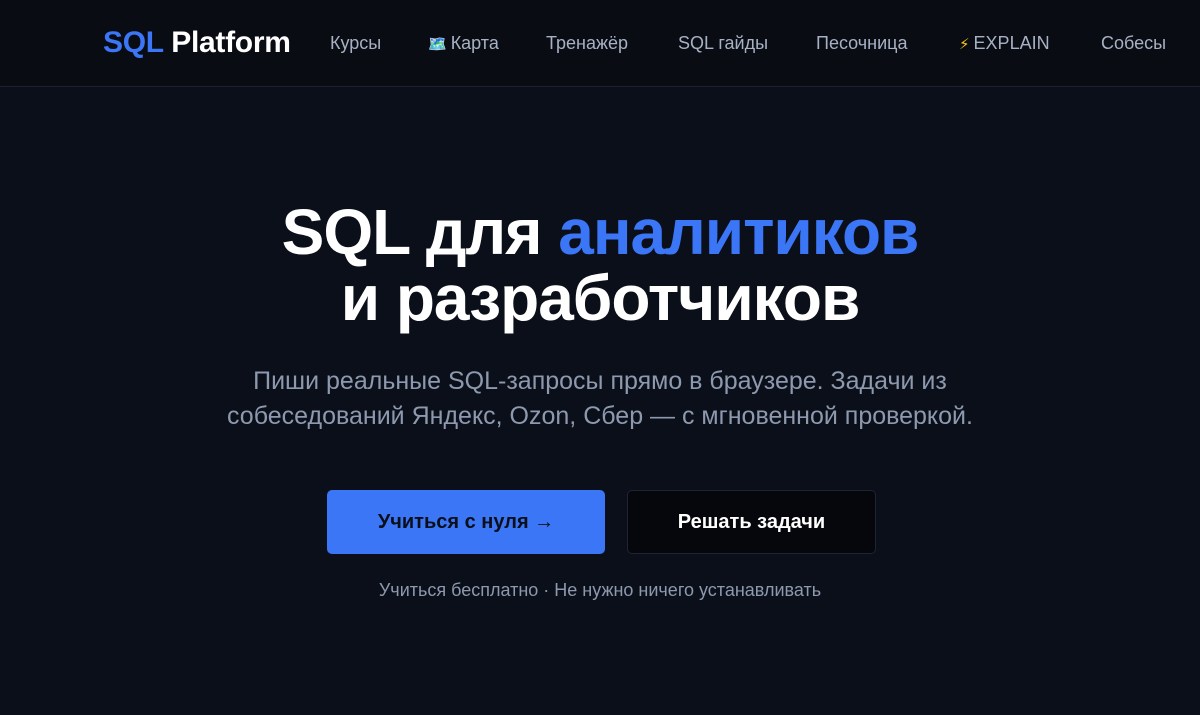 Image resolution: width=1200 pixels, height=715 pixels. Describe the element at coordinates (861, 43) in the screenshot. I see `nav-item-sandbox: Песочница` at that location.